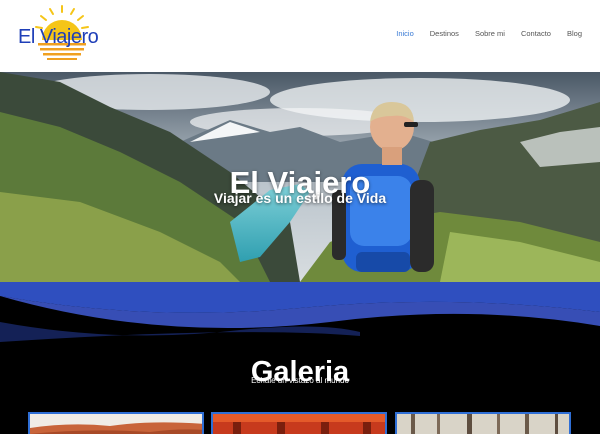 The width and height of the screenshot is (600, 434). What do you see at coordinates (444, 33) in the screenshot?
I see `nav-item-destinos: Destinos` at bounding box center [444, 33].